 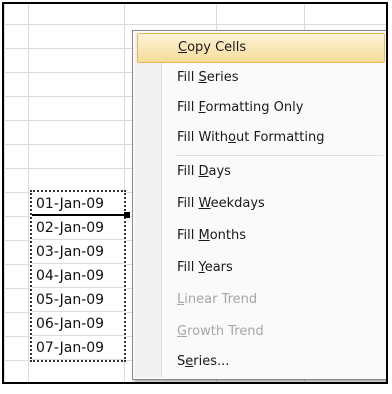 I want to click on menu-item-growth-trend: Growth Trend, so click(x=261, y=332).